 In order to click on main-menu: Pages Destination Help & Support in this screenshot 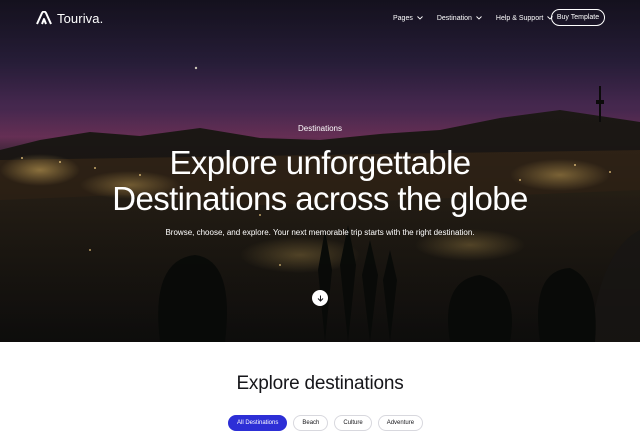, I will do `click(473, 18)`.